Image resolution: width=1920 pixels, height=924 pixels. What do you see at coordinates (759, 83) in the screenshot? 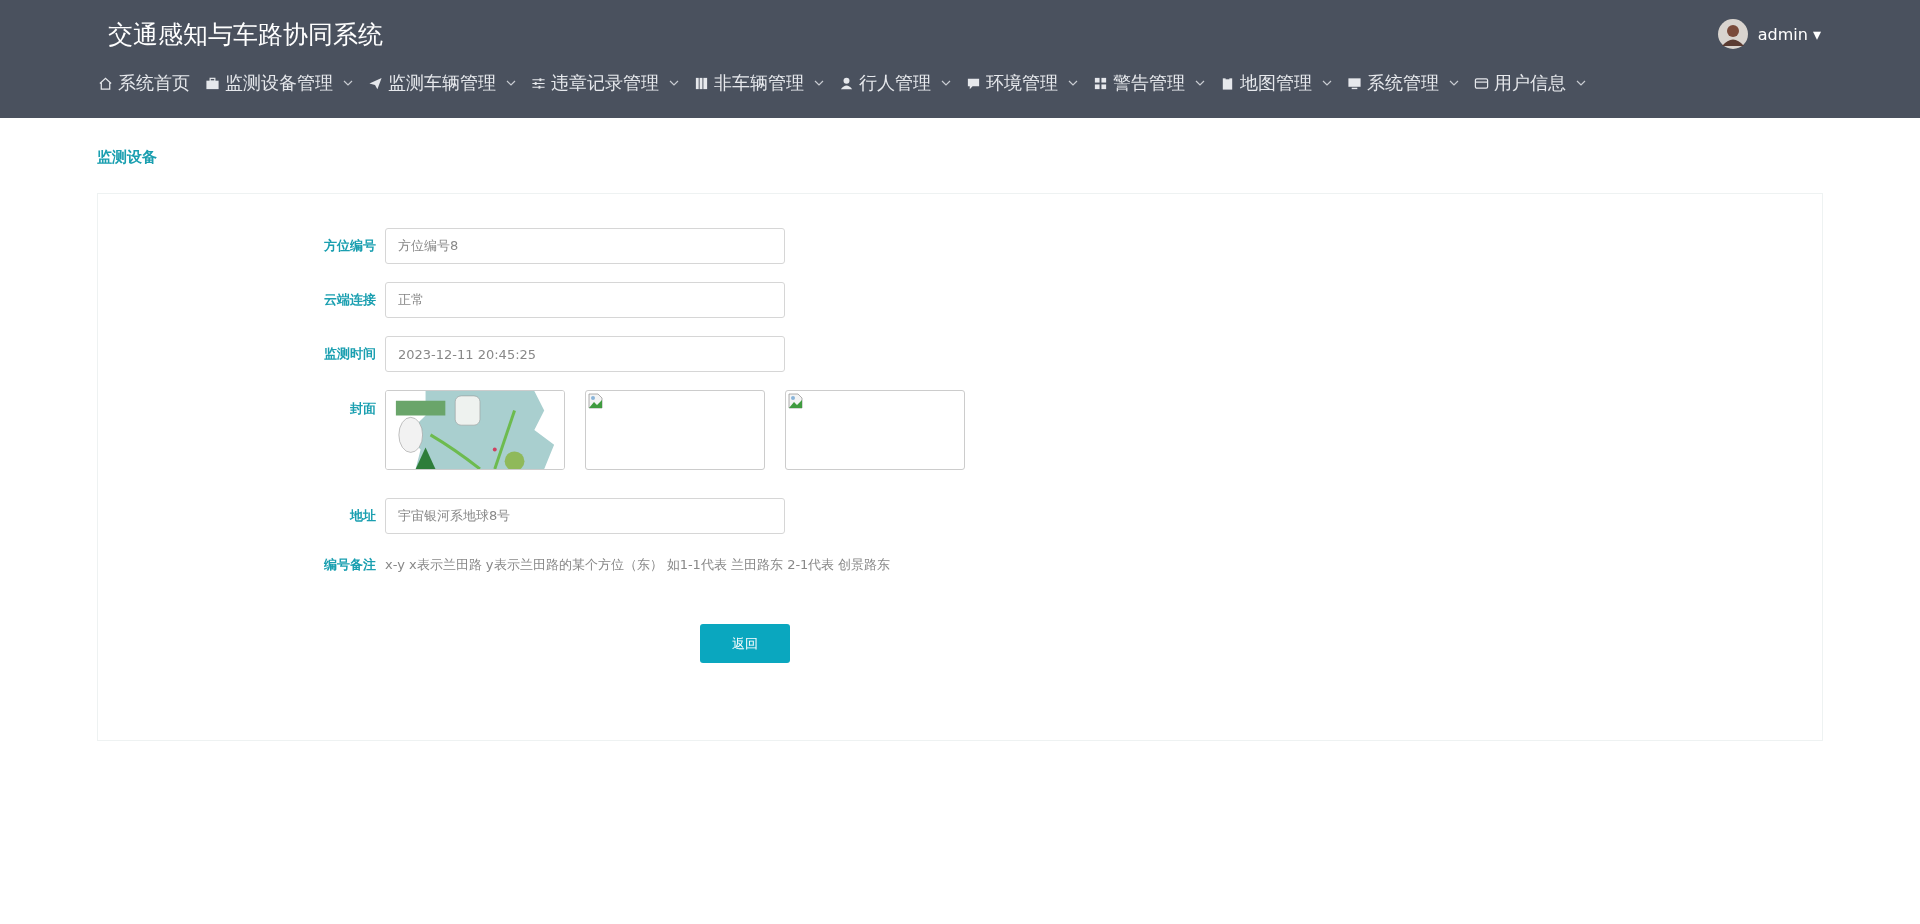
I see `nav-menu-item: 非车辆管理` at bounding box center [759, 83].